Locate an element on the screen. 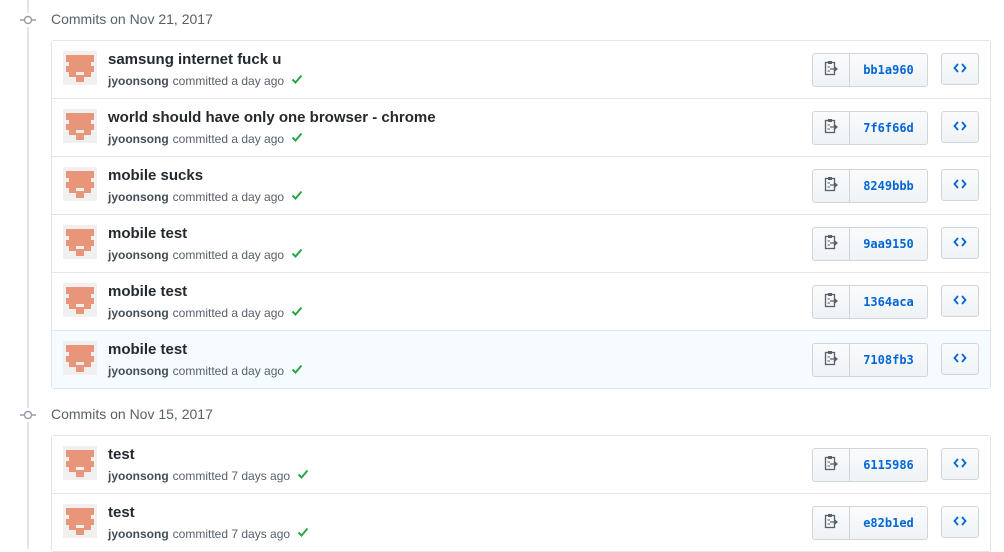 Image resolution: width=1004 pixels, height=552 pixels. commit-sha-link: 9aa9150 is located at coordinates (888, 244).